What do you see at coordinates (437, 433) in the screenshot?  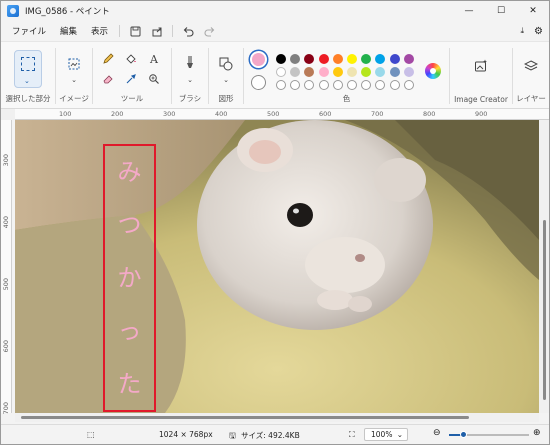 I see `zoom-out-icon: ⊖` at bounding box center [437, 433].